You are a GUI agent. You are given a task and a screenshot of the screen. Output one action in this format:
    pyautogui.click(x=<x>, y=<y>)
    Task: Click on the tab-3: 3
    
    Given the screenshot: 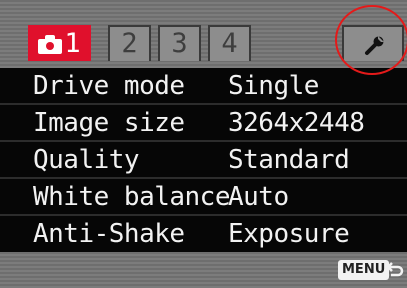 What is the action you would take?
    pyautogui.click(x=179, y=43)
    